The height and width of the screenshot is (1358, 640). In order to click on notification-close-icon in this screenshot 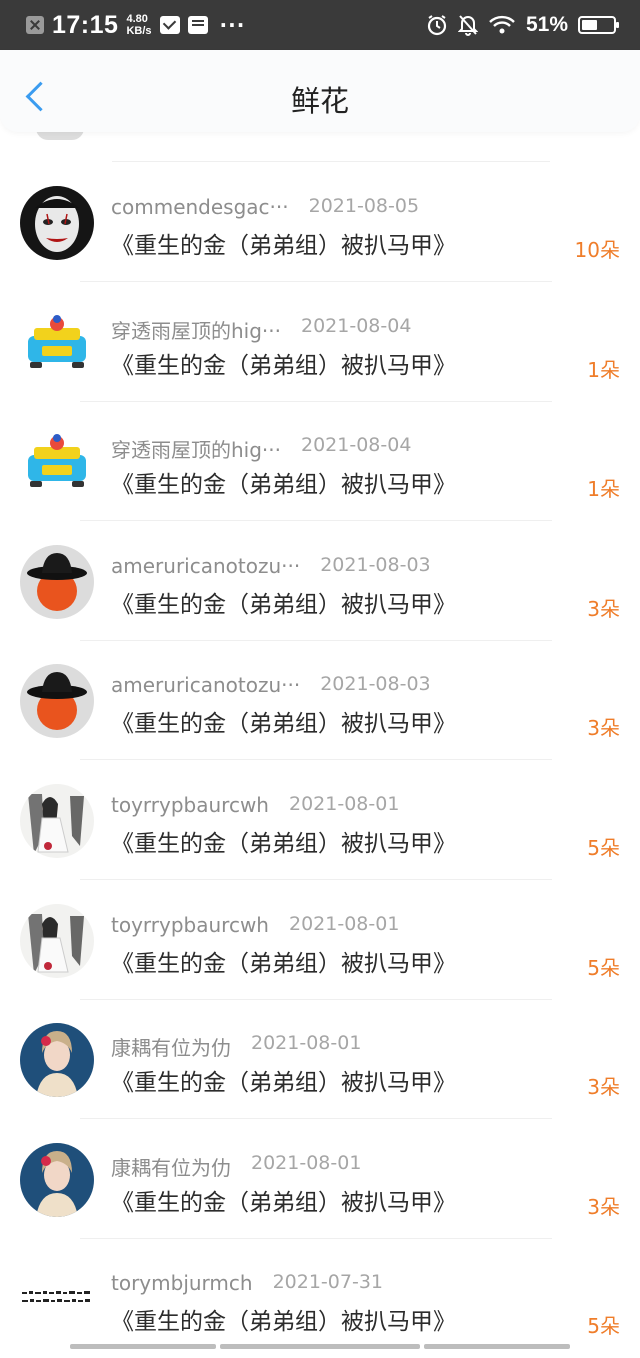, I will do `click(35, 25)`.